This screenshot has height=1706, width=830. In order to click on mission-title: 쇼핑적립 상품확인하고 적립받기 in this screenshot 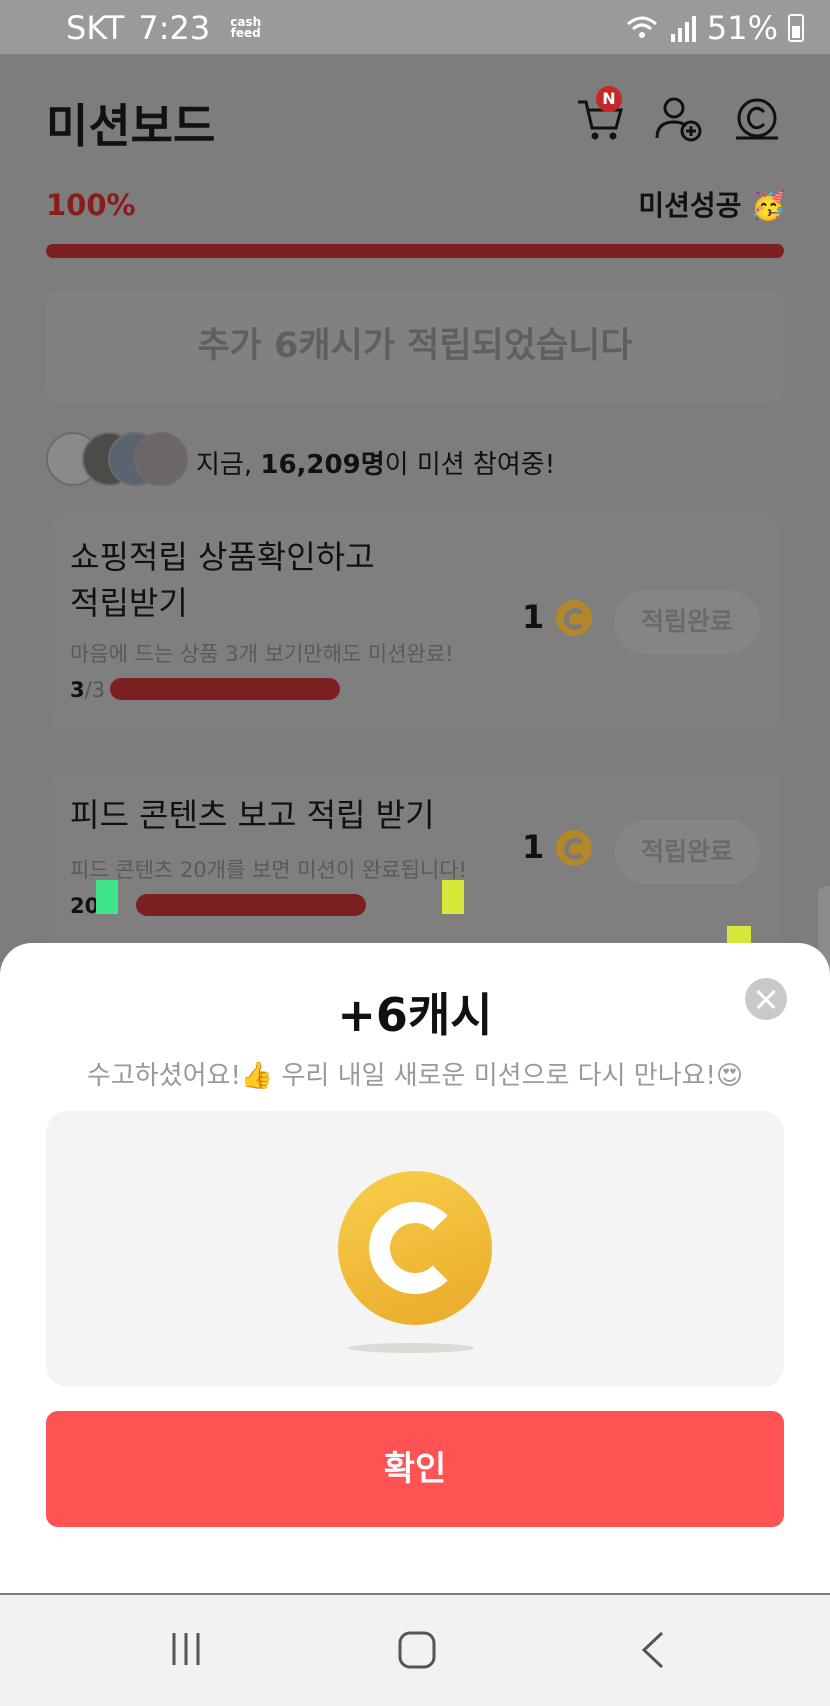, I will do `click(222, 580)`.